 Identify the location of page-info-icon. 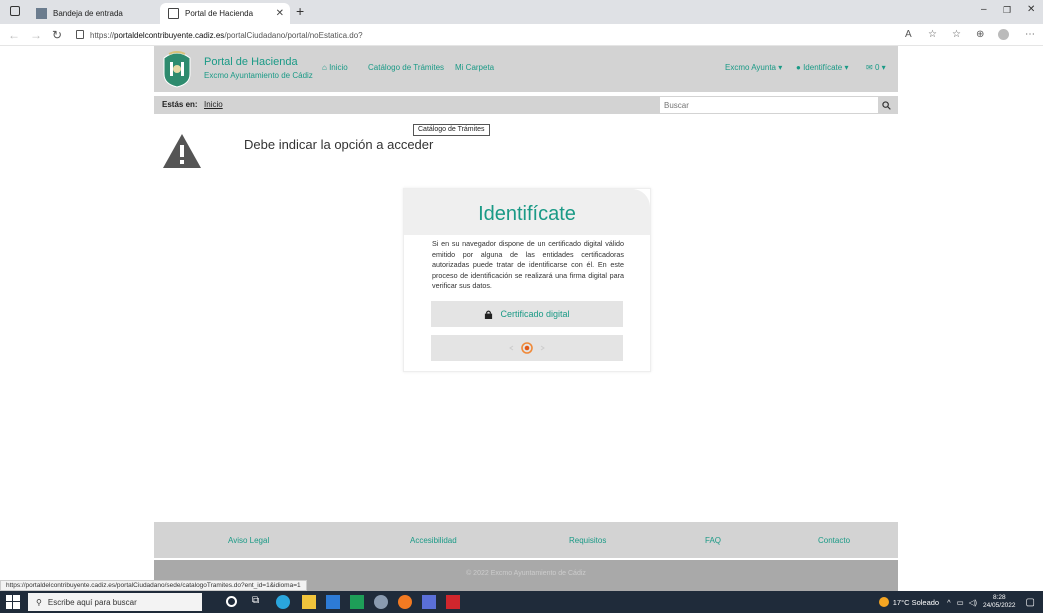
(80, 34).